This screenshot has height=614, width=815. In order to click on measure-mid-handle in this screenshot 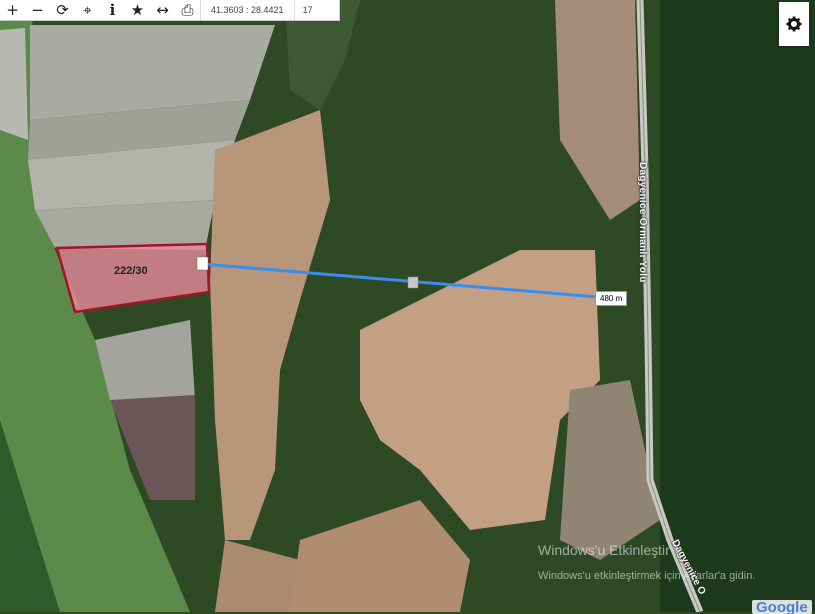, I will do `click(413, 282)`.